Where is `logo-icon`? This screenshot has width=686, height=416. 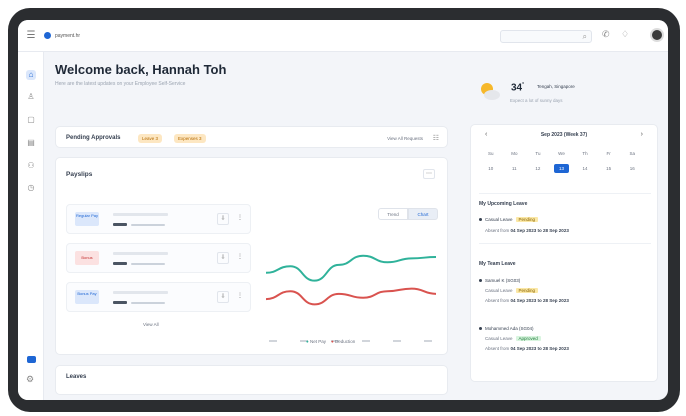 logo-icon is located at coordinates (47, 35).